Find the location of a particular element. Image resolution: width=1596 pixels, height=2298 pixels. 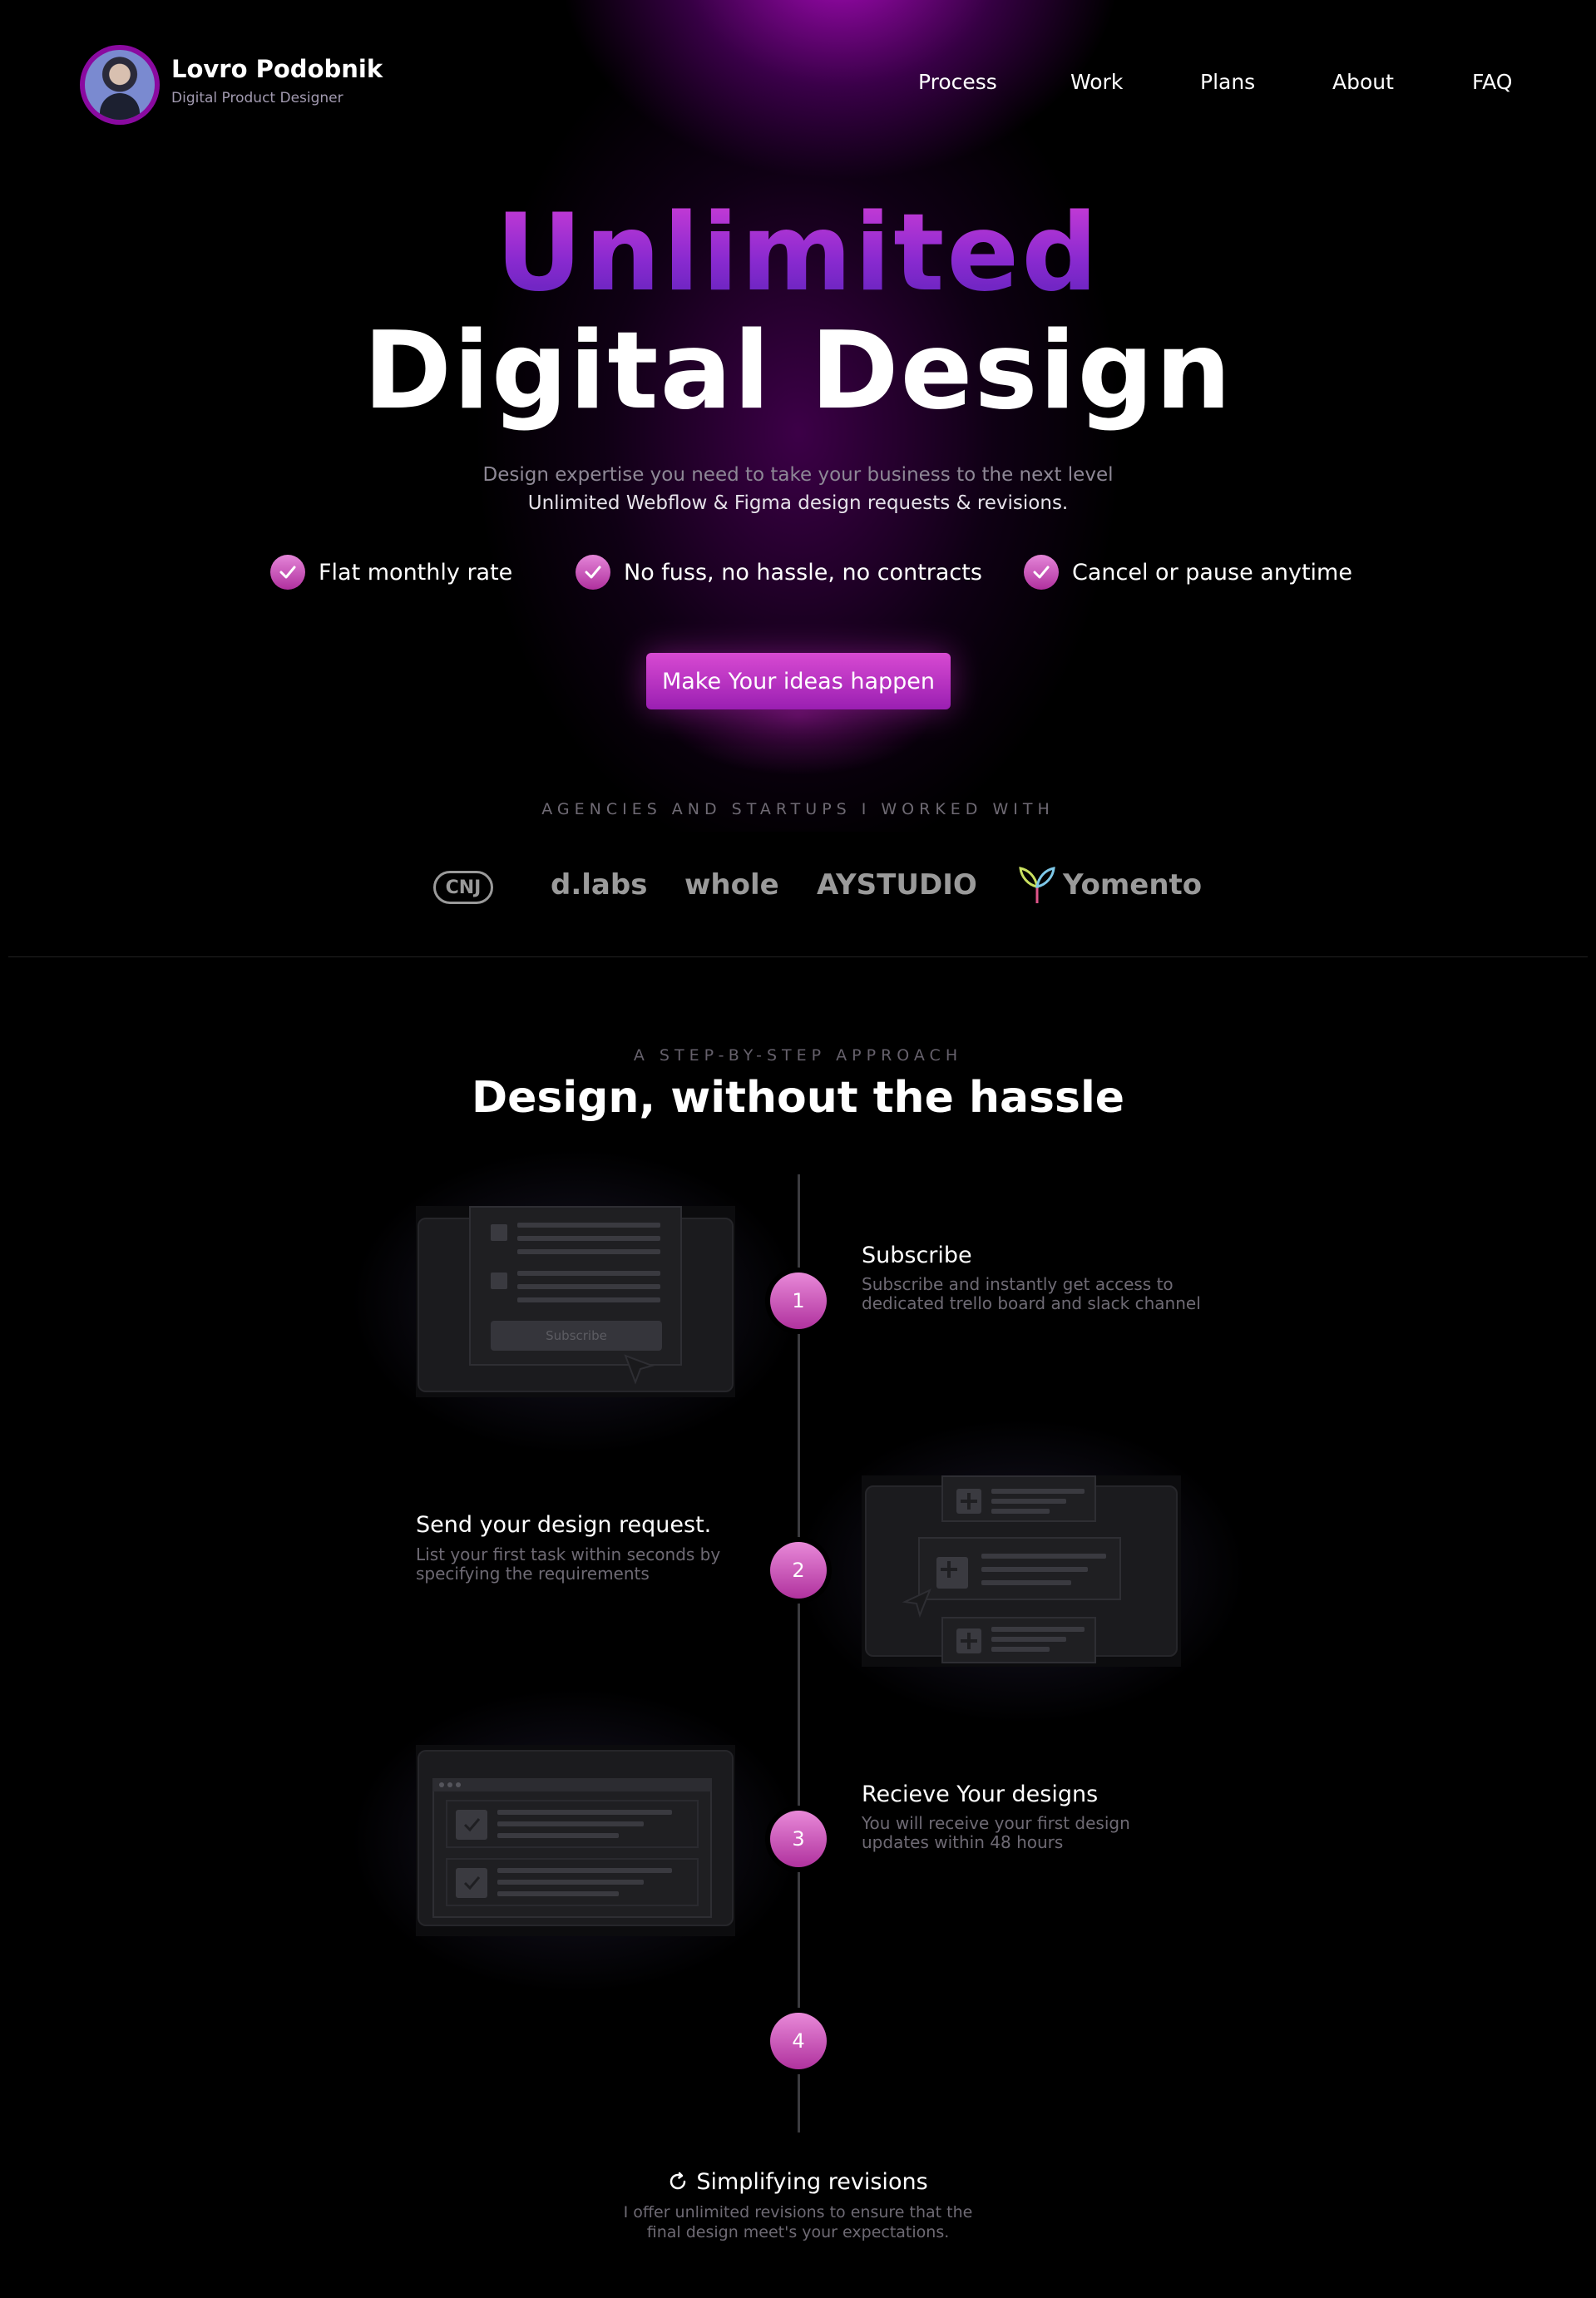

brand-name: Lovro Podobnik is located at coordinates (277, 69).